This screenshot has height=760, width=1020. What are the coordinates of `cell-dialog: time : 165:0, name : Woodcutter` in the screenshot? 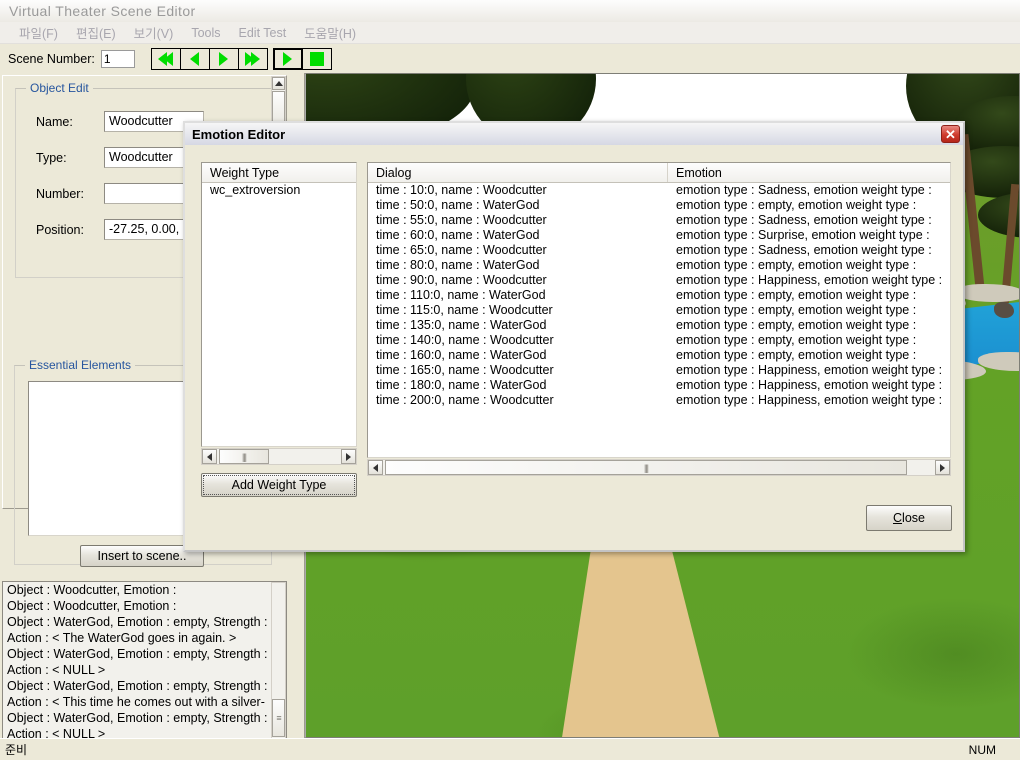 It's located at (465, 370).